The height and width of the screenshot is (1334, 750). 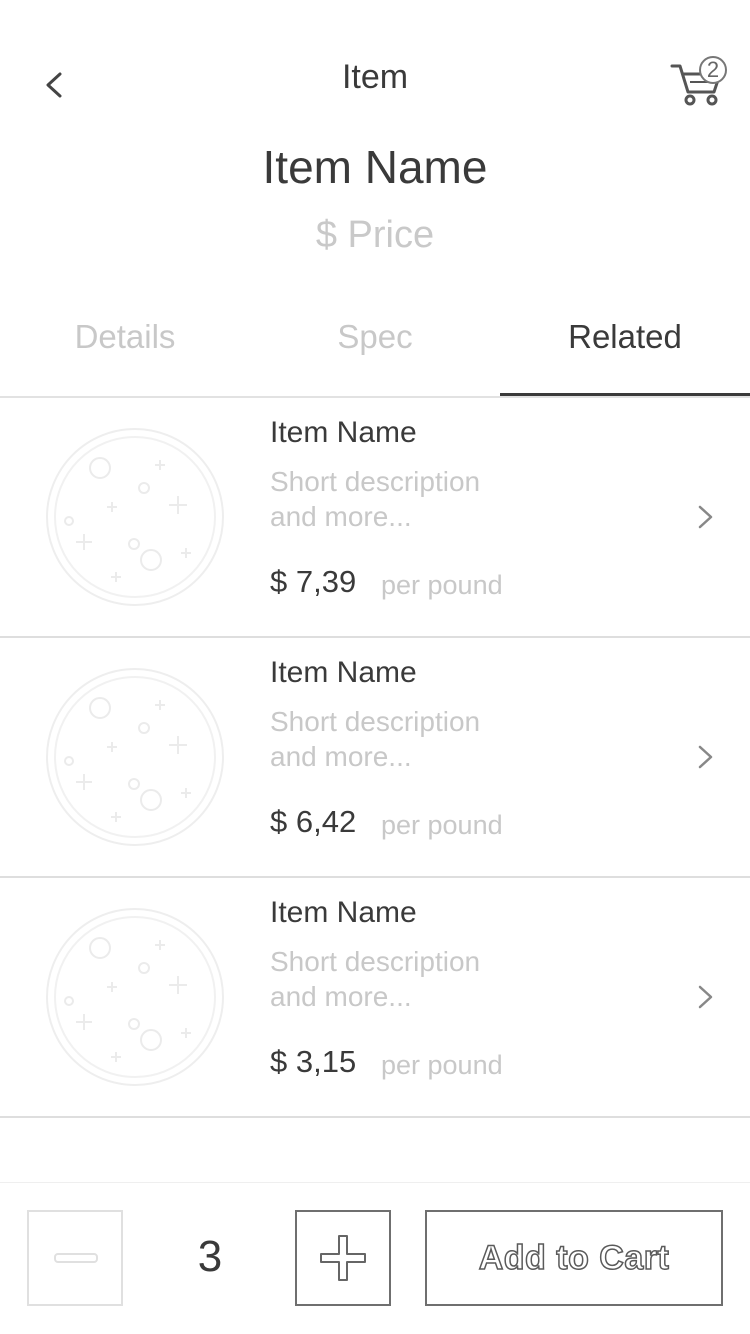 What do you see at coordinates (125, 337) in the screenshot?
I see `tab-details: Details` at bounding box center [125, 337].